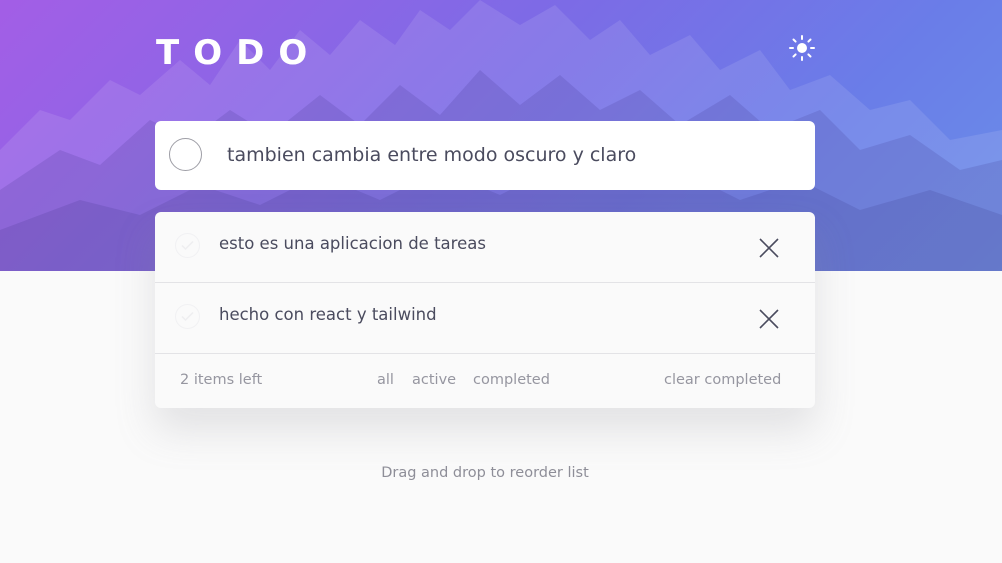  Describe the element at coordinates (485, 318) in the screenshot. I see `list-item: hecho con react y tailwind` at that location.